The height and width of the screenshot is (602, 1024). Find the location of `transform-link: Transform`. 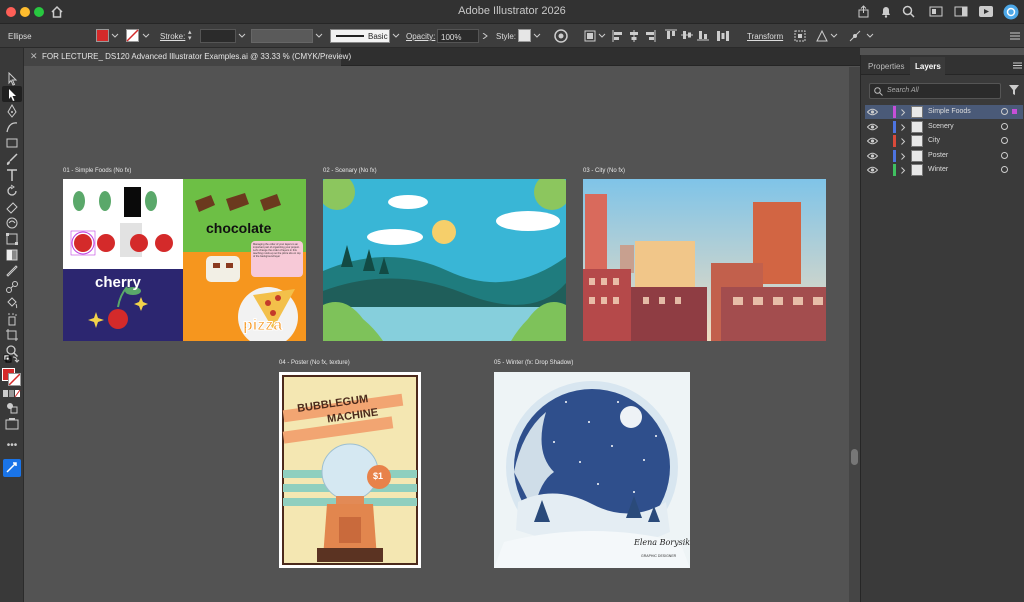

transform-link: Transform is located at coordinates (765, 36).